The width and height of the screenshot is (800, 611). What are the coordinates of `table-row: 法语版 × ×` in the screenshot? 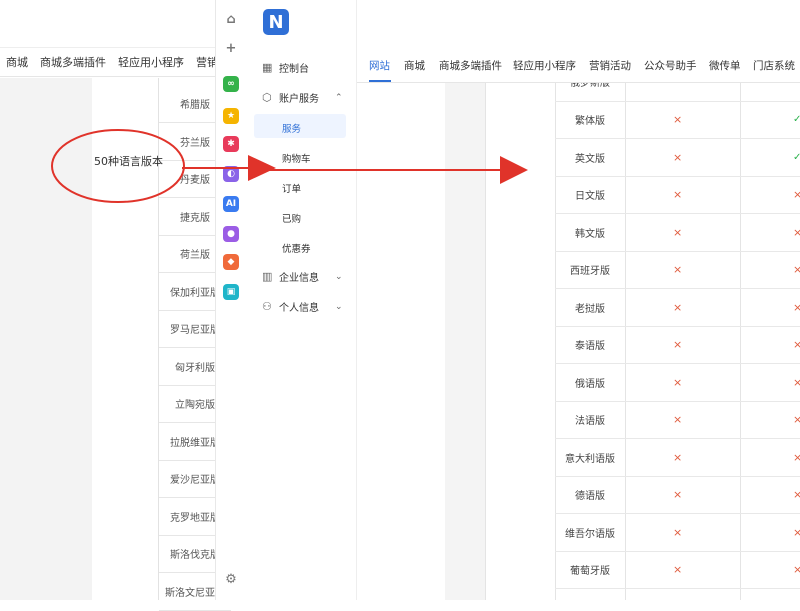 It's located at (677, 420).